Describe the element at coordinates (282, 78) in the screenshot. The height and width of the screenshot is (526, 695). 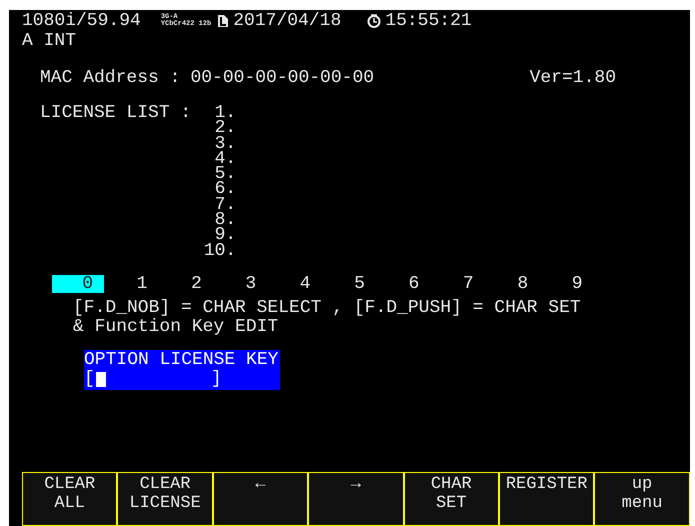
I see `mac-address-value: 00-00-00-00-00-00` at that location.